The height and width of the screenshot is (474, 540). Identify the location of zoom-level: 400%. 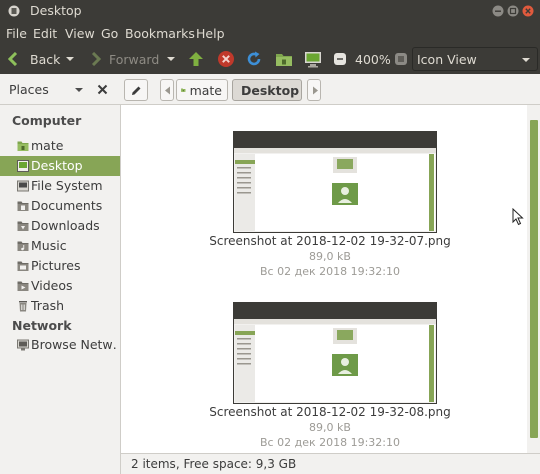
(373, 59).